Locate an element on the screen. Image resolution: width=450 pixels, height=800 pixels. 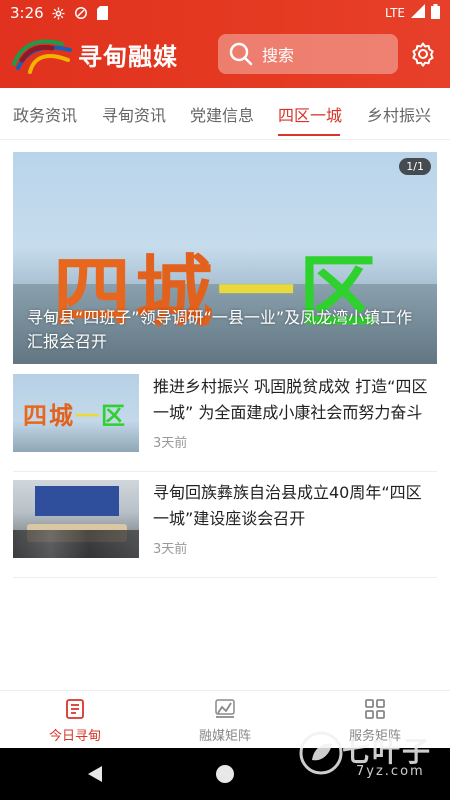
news-title: 寻甸回族彝族自治县成立40周年“四区一城”建设座谈会召开 is located at coordinates (287, 505).